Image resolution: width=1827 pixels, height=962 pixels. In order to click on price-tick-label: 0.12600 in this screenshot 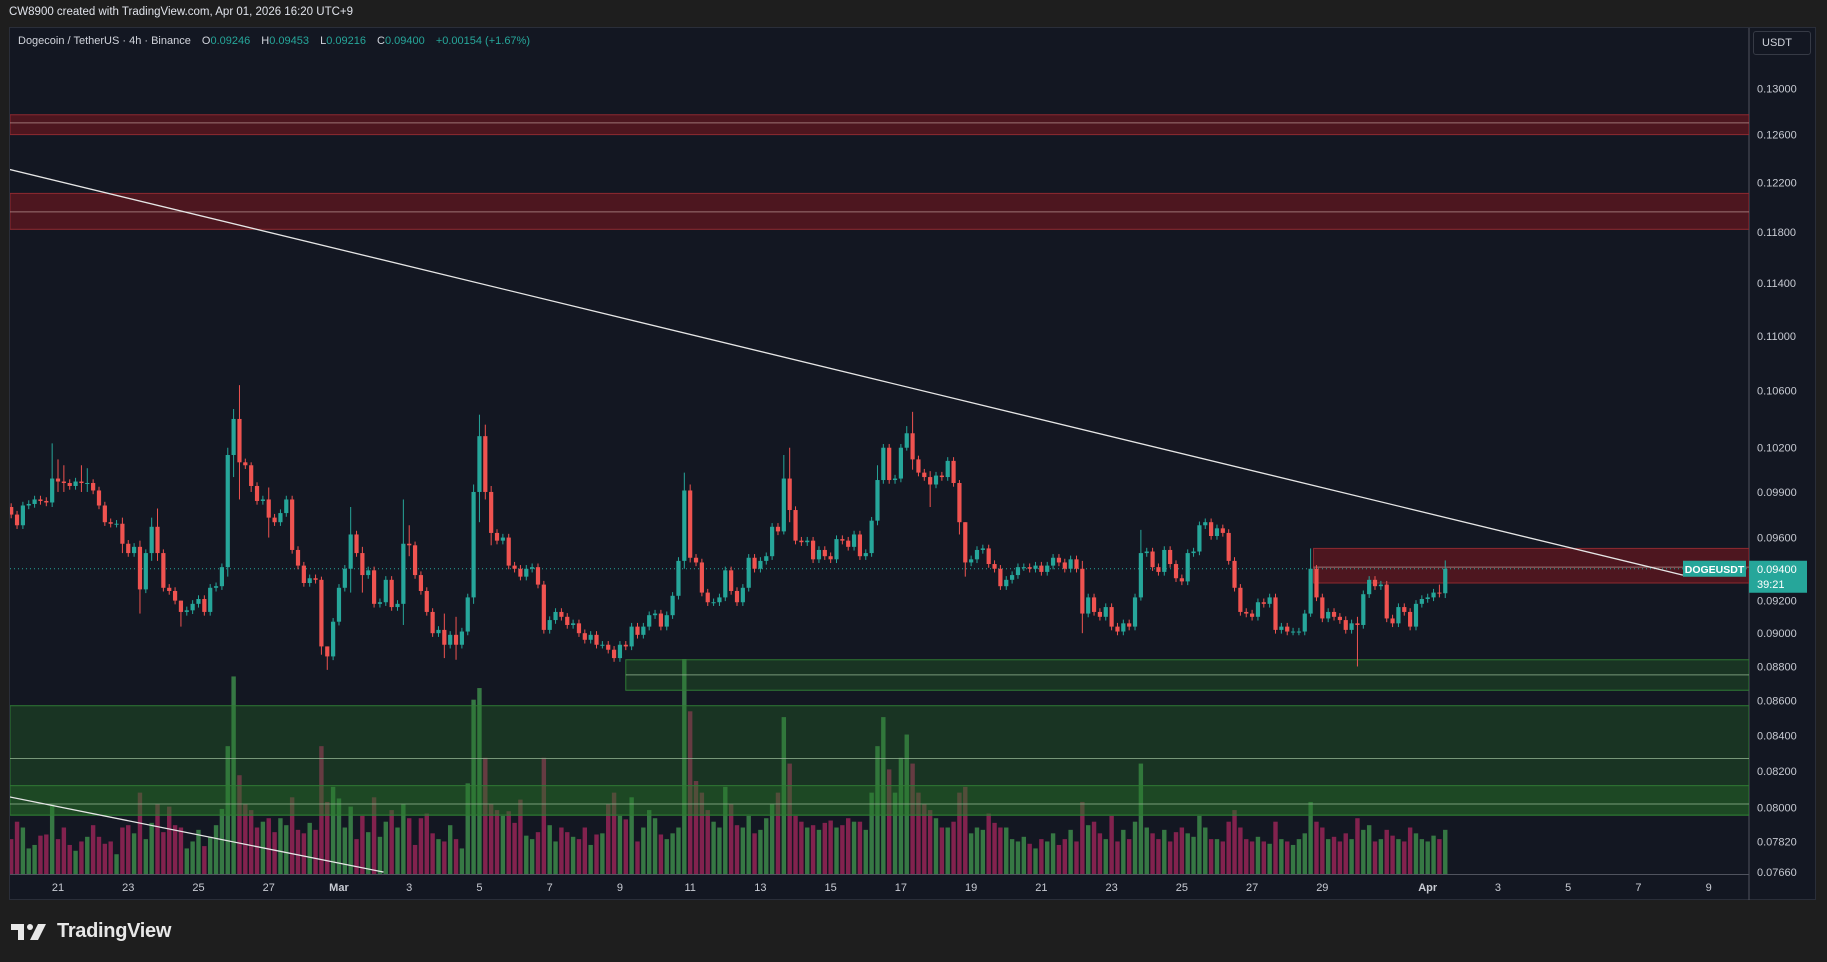, I will do `click(1777, 136)`.